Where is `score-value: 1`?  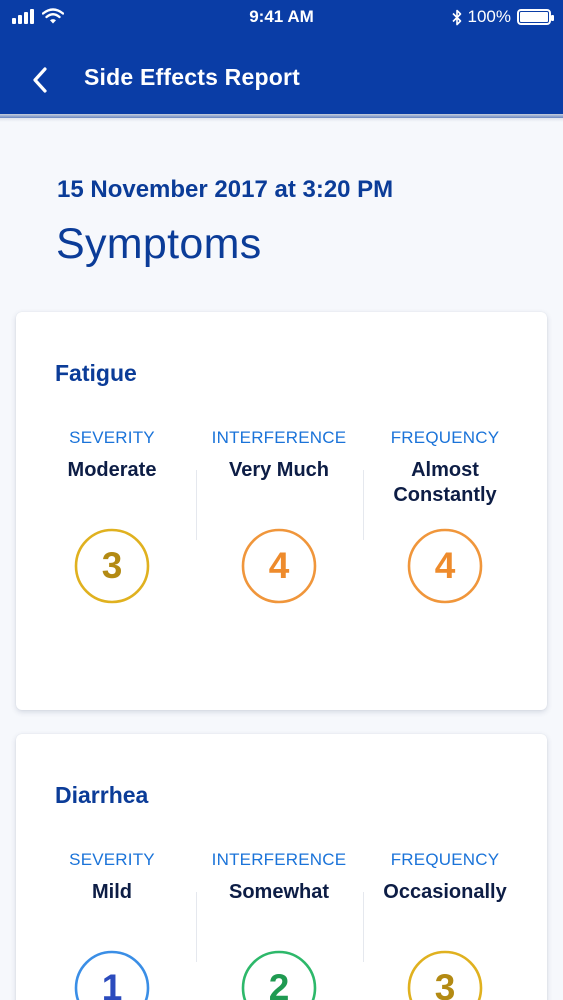 score-value: 1 is located at coordinates (112, 983).